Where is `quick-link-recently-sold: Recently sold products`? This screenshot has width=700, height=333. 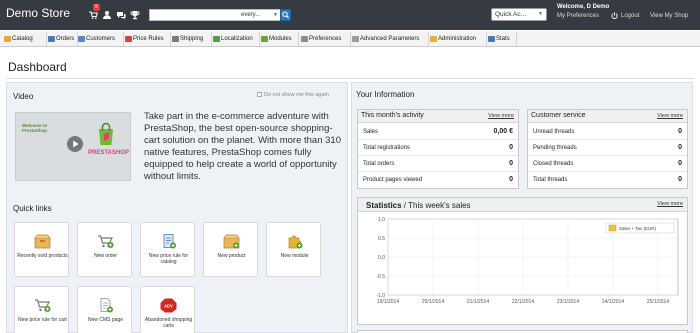
quick-link-recently-sold: Recently sold products is located at coordinates (41, 249).